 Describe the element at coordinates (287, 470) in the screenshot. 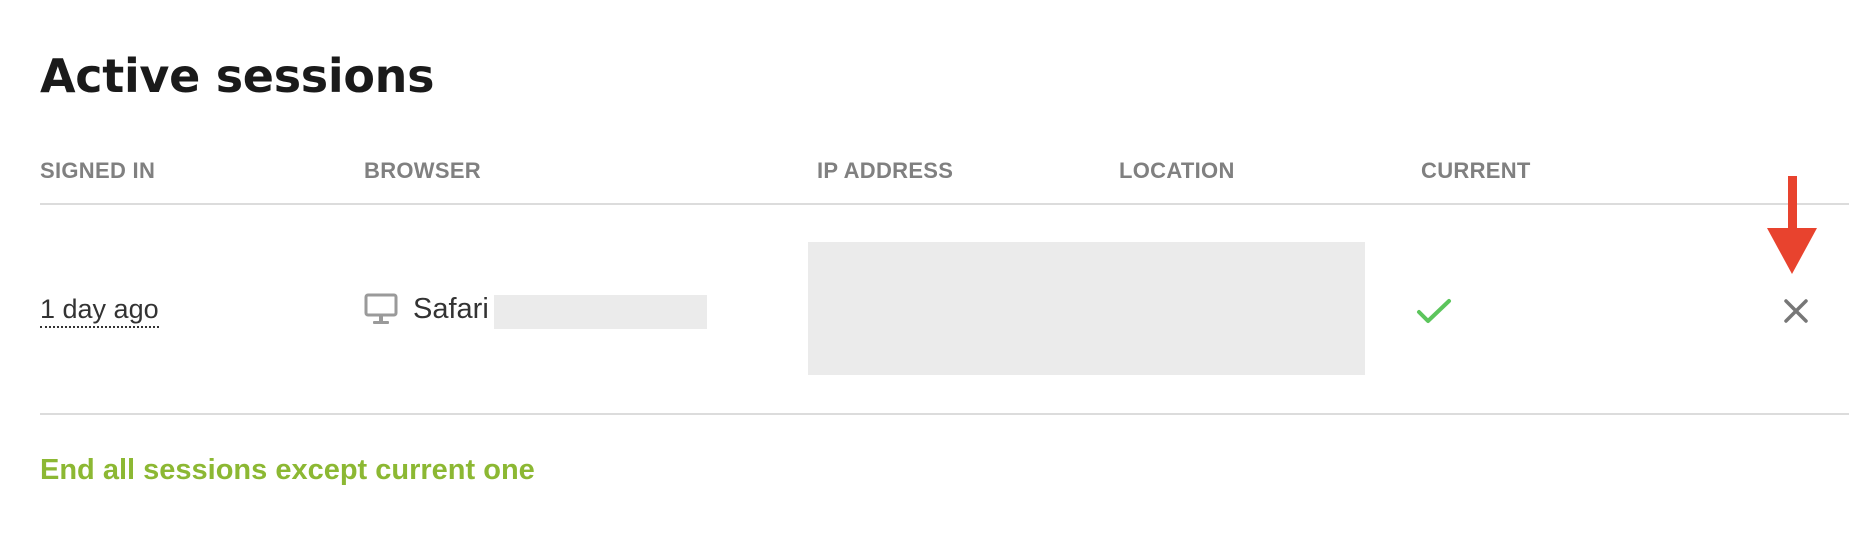

I see `end-all-sessions-link: End all sessions except current one` at that location.